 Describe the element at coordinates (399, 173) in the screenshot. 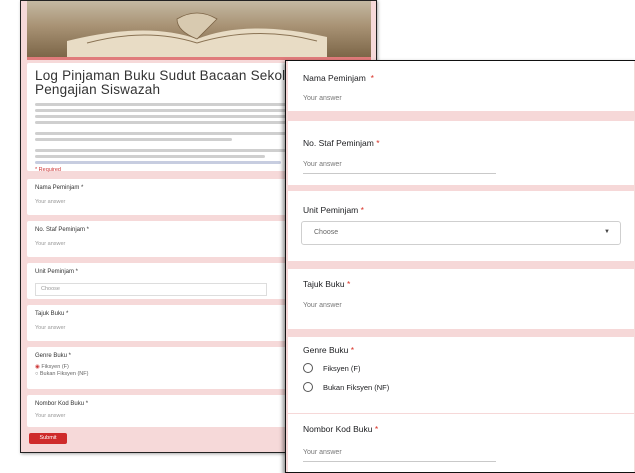

I see `staf-input-underline` at that location.